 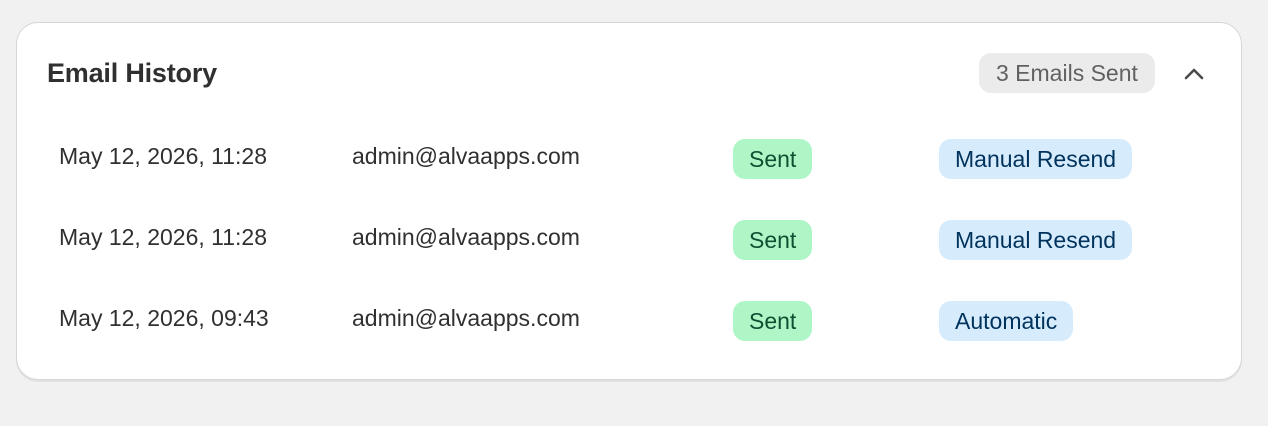 I want to click on chevron-up-icon, so click(x=1194, y=74).